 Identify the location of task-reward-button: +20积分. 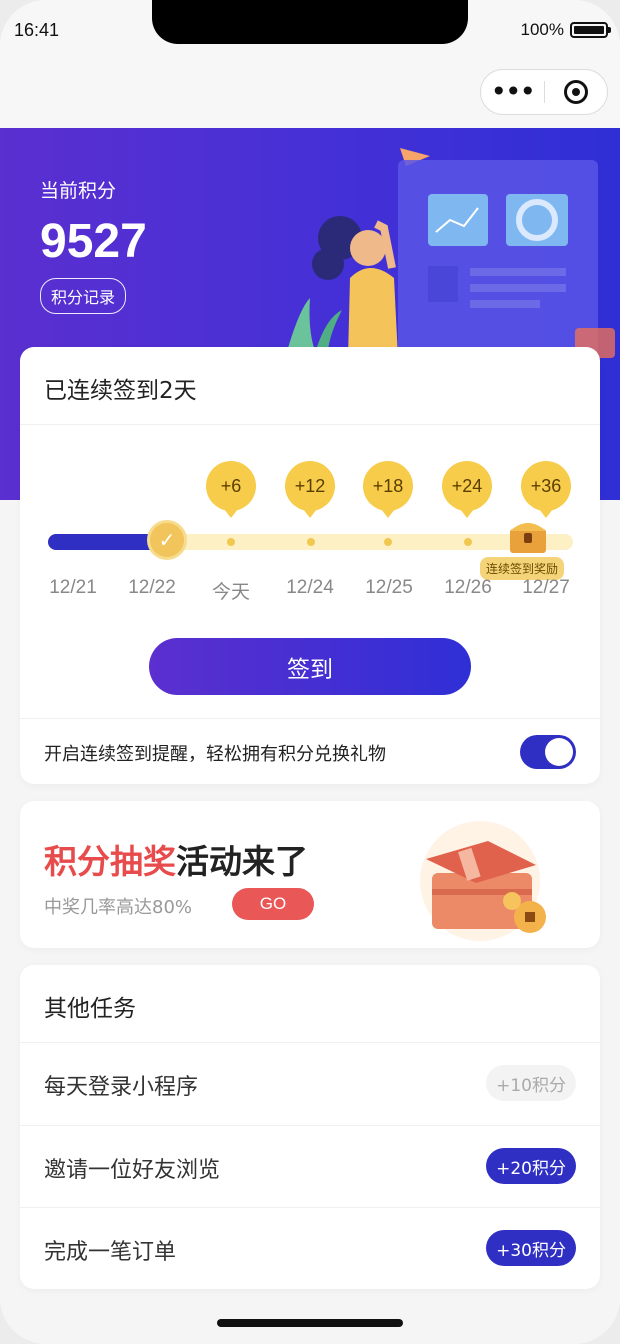
(531, 1166).